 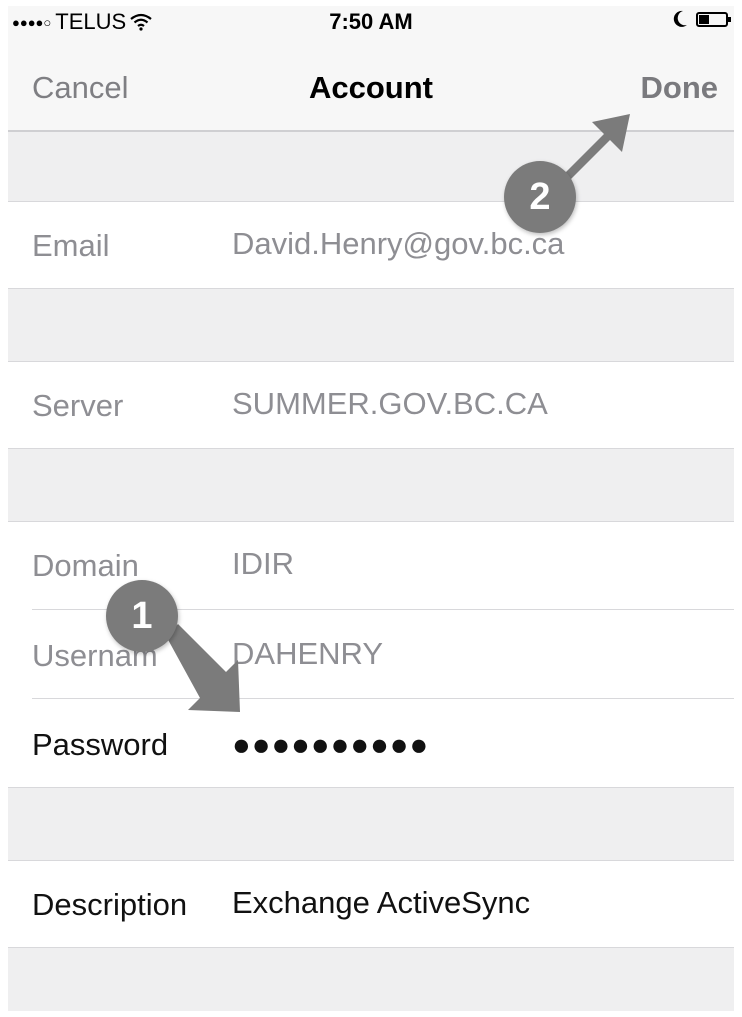 I want to click on password-row: Password ●●●●●●●●●●, so click(x=371, y=743).